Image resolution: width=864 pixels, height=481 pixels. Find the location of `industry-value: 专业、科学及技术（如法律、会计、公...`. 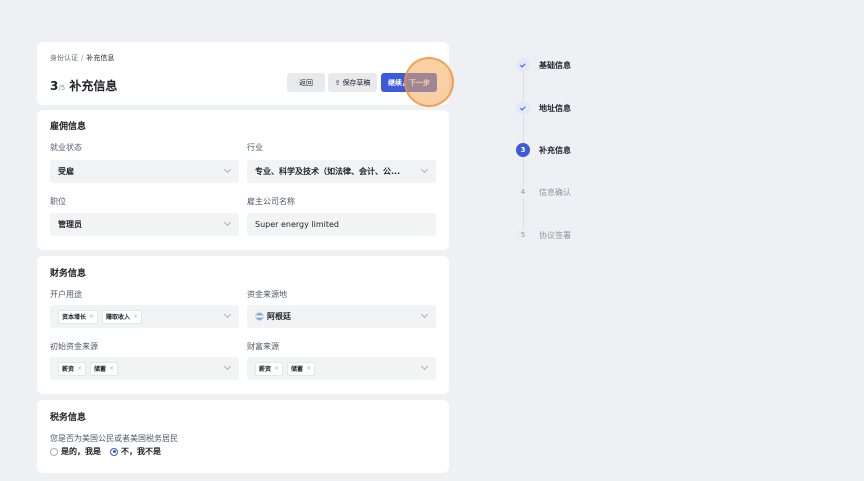

industry-value: 专业、科学及技术（如法律、会计、公... is located at coordinates (328, 171).